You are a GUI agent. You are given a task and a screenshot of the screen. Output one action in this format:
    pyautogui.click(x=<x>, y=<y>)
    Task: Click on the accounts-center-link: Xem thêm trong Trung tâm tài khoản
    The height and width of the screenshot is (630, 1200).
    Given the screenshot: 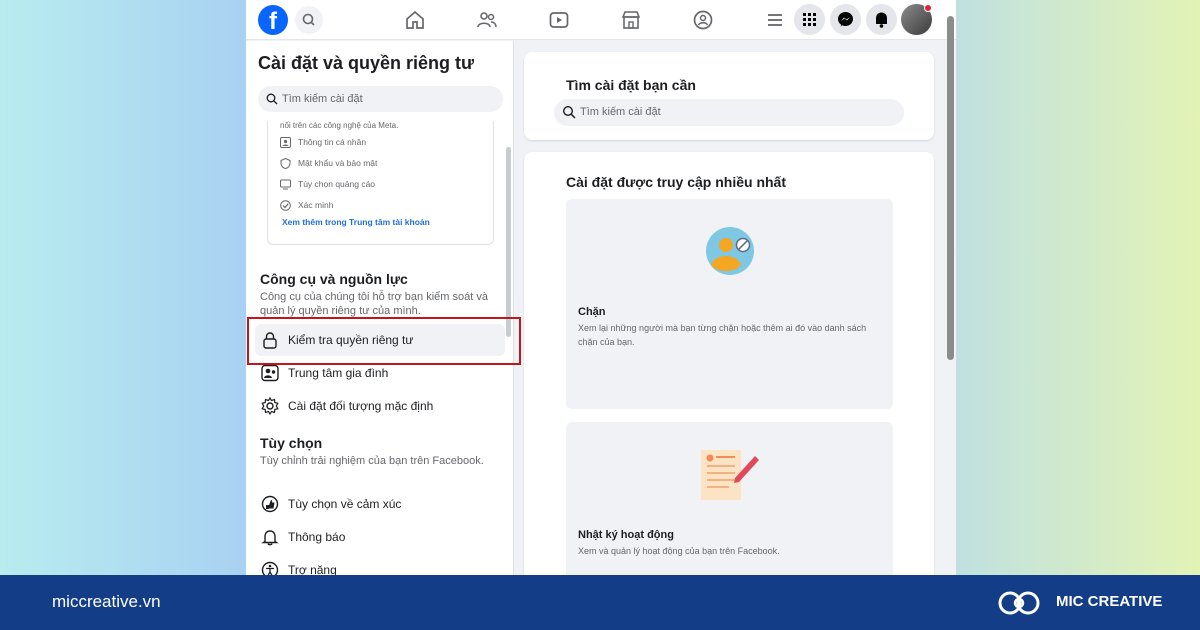 What is the action you would take?
    pyautogui.click(x=356, y=222)
    